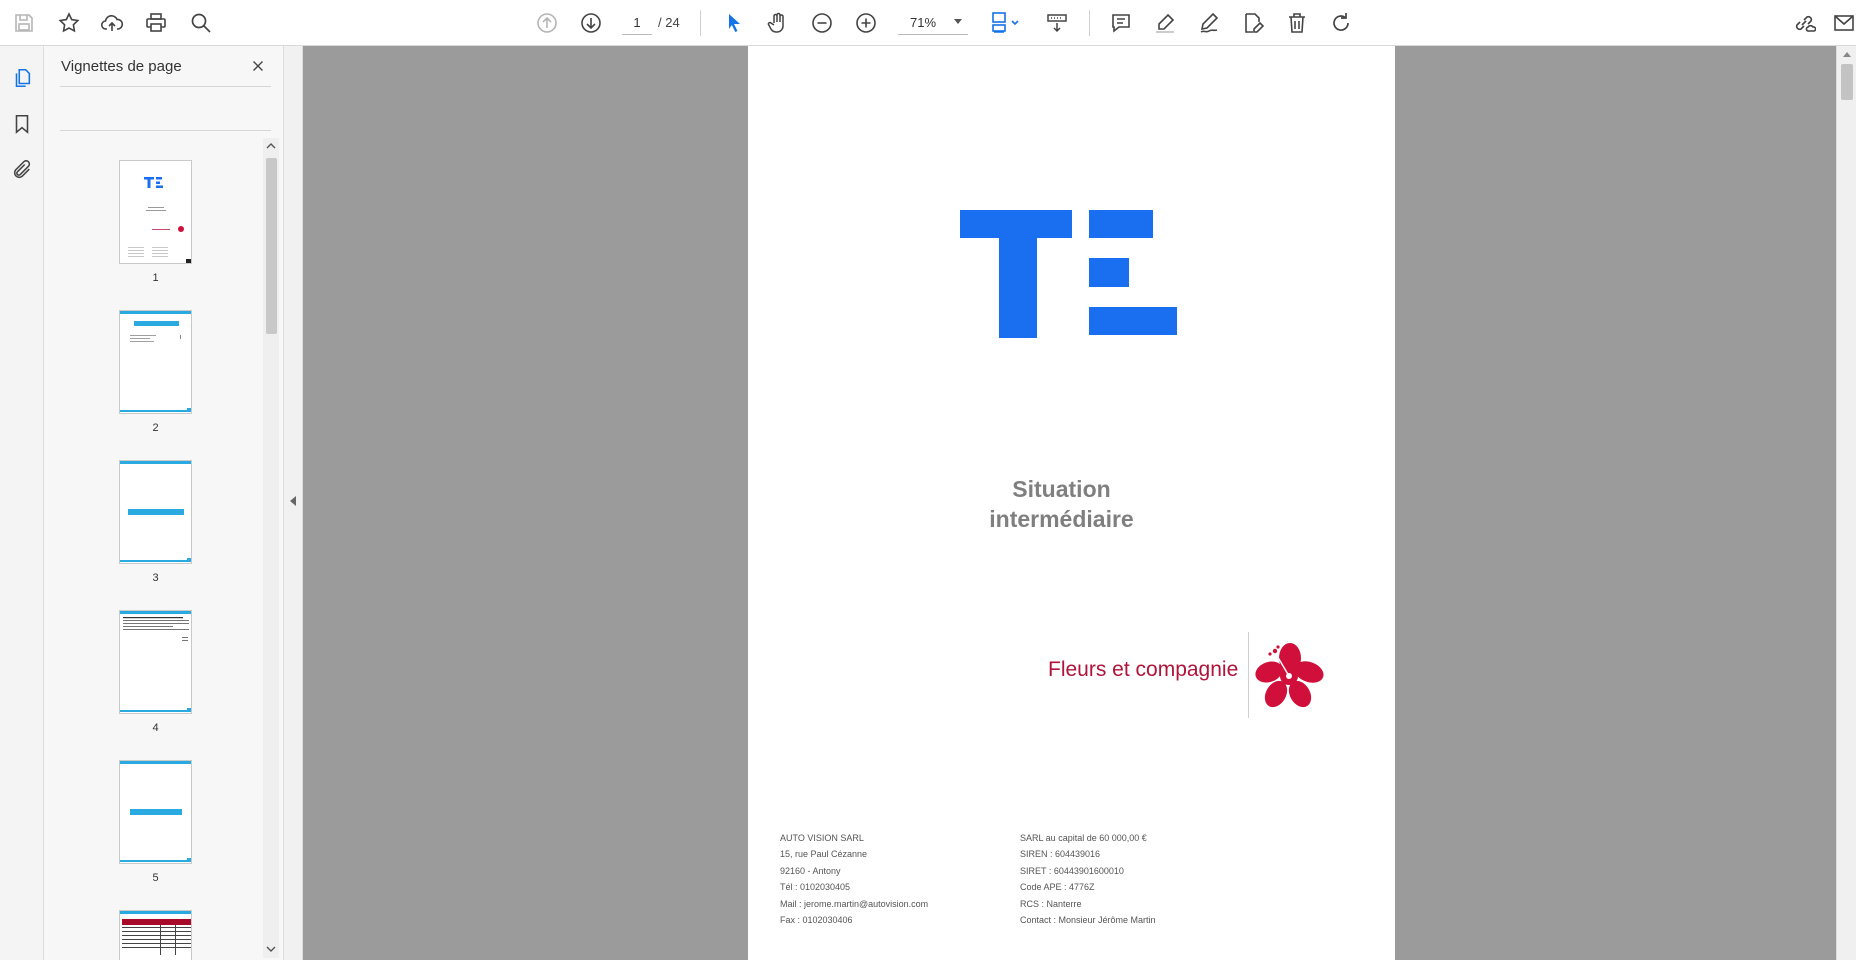  I want to click on document-title: Situation intermédiaire, so click(1071, 504).